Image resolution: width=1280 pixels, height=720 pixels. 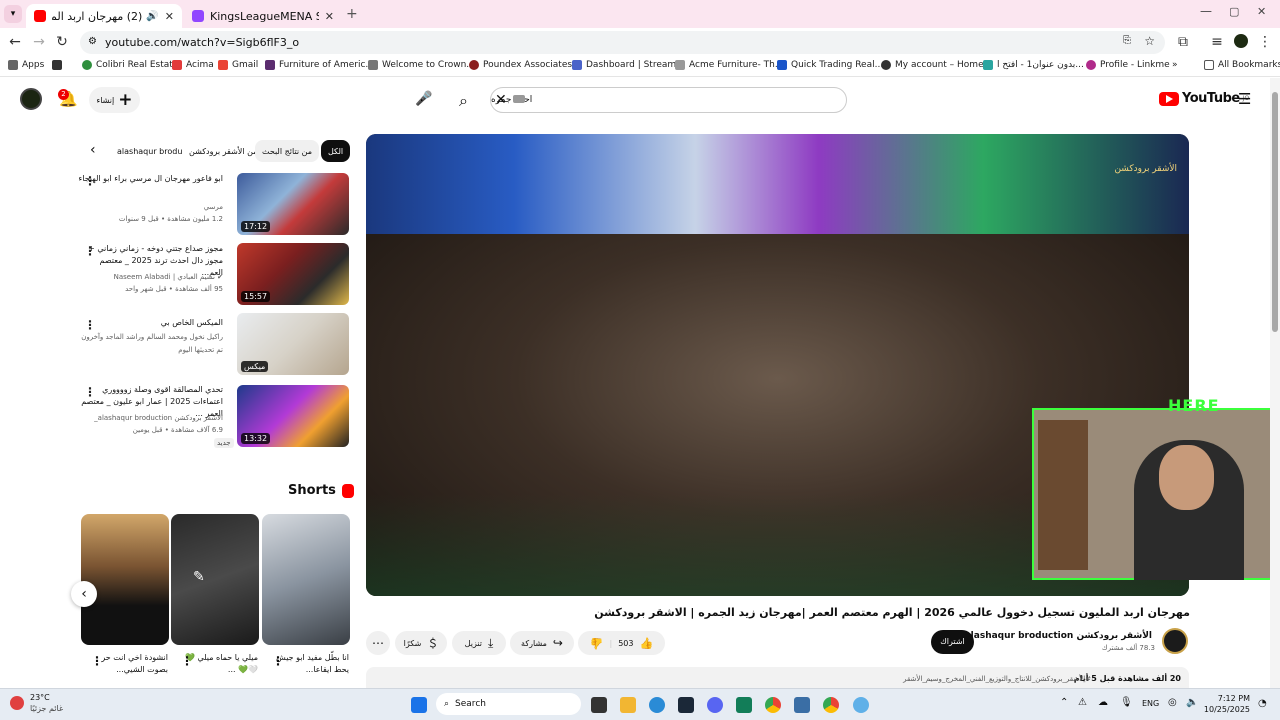 I want to click on profile-avatar, so click(x=1241, y=41).